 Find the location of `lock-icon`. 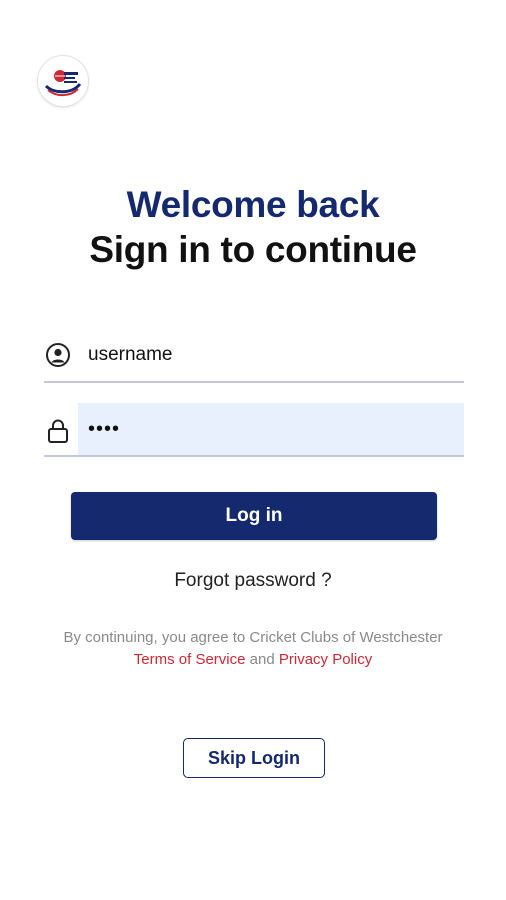

lock-icon is located at coordinates (58, 431).